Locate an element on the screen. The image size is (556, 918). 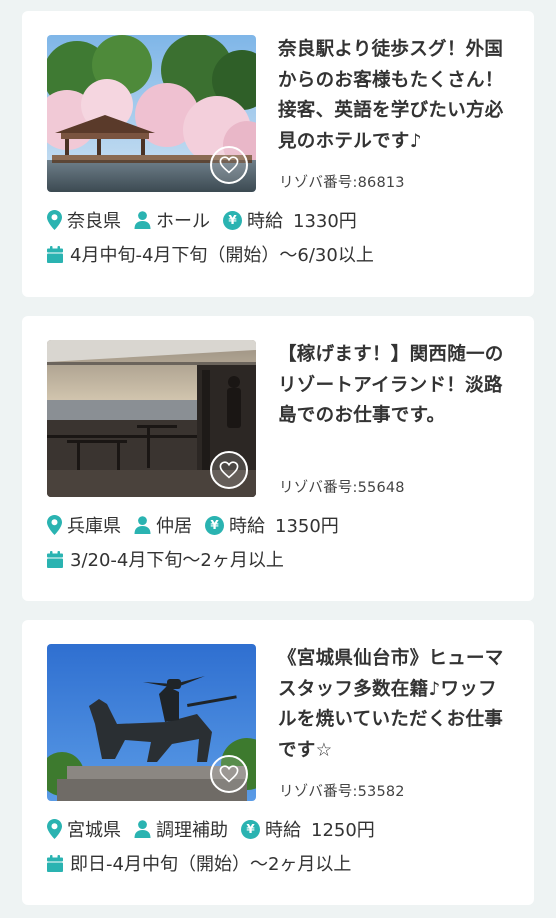
work-period: 3/20-4月下旬〜2ヶ月以上 is located at coordinates (165, 559).